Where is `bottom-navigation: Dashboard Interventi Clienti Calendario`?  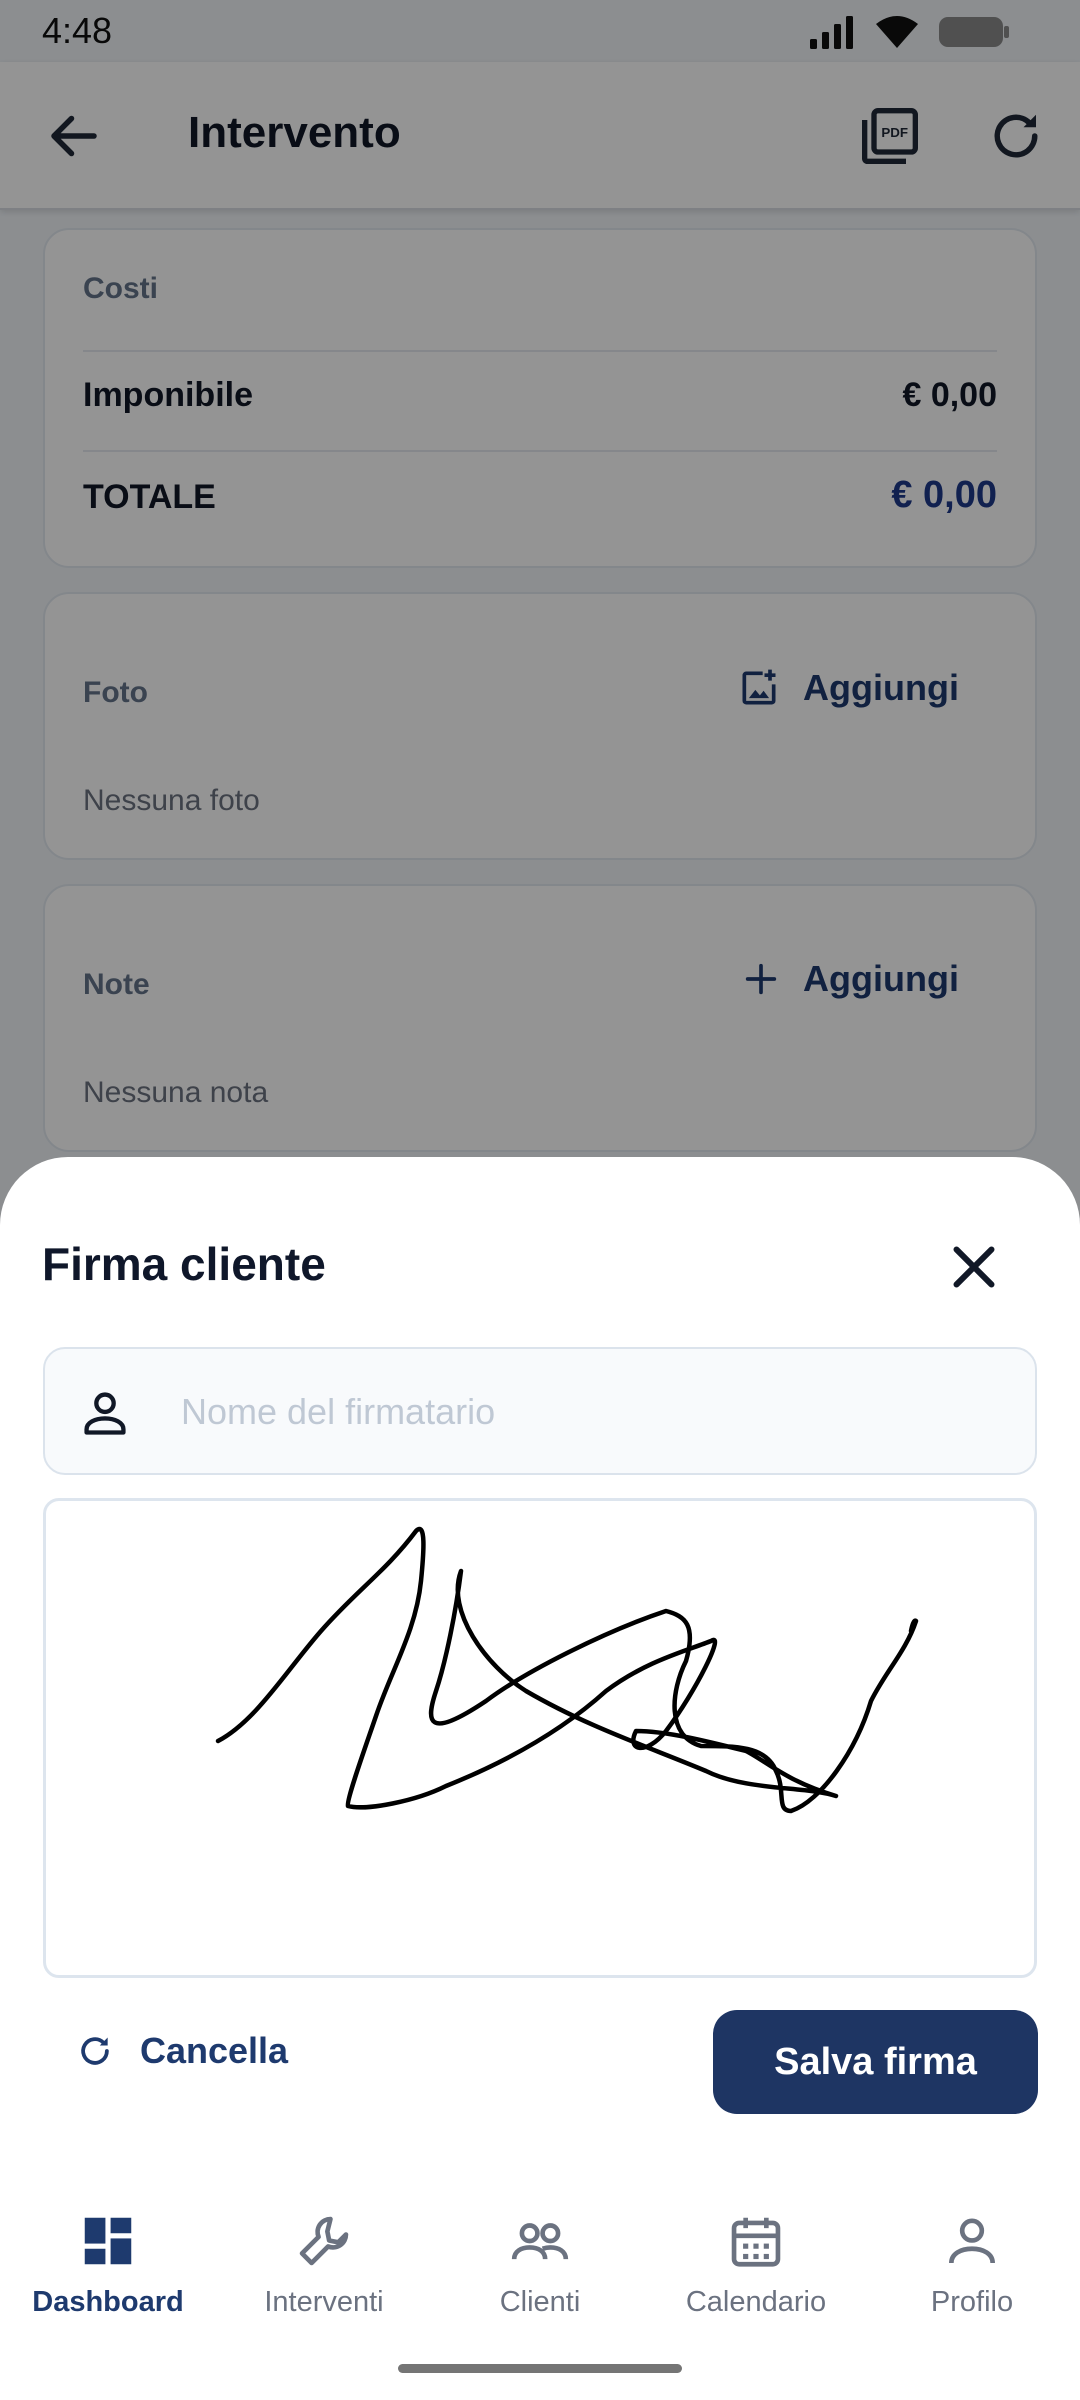 bottom-navigation: Dashboard Interventi Clienti Calendario is located at coordinates (540, 2265).